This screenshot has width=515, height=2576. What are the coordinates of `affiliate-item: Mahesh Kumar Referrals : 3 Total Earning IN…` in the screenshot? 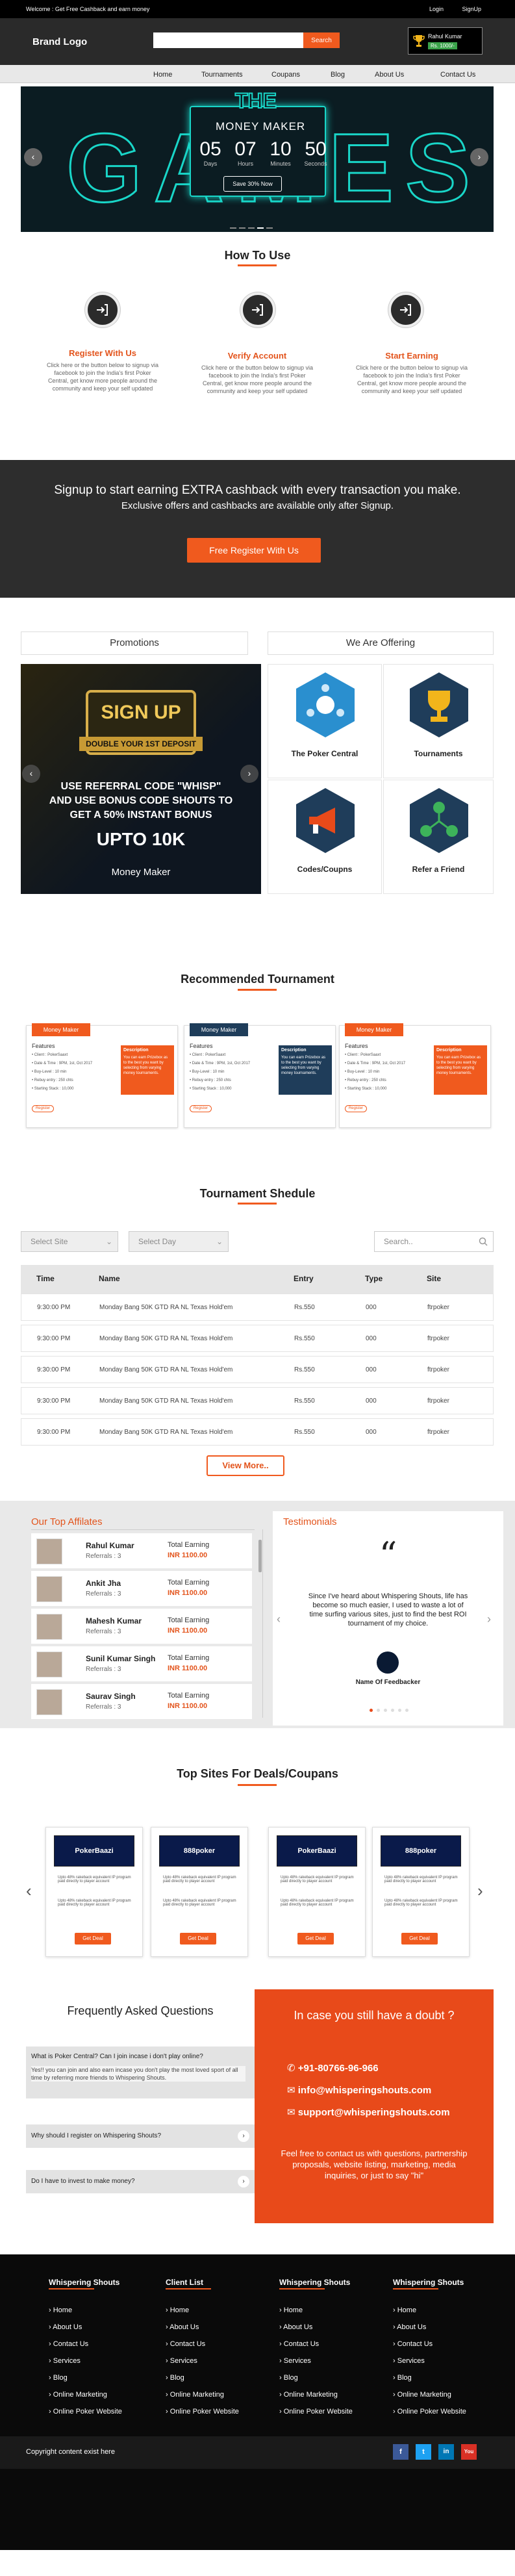 It's located at (141, 1626).